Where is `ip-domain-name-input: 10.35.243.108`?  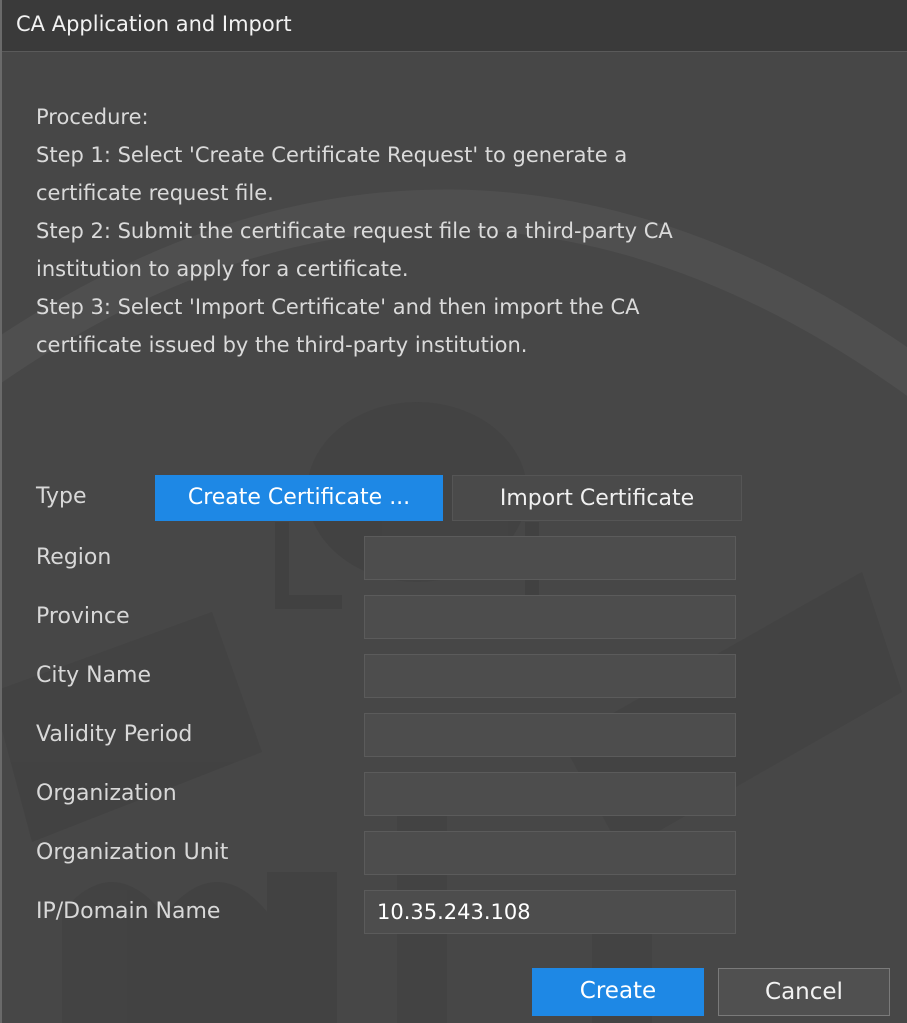
ip-domain-name-input: 10.35.243.108 is located at coordinates (550, 912).